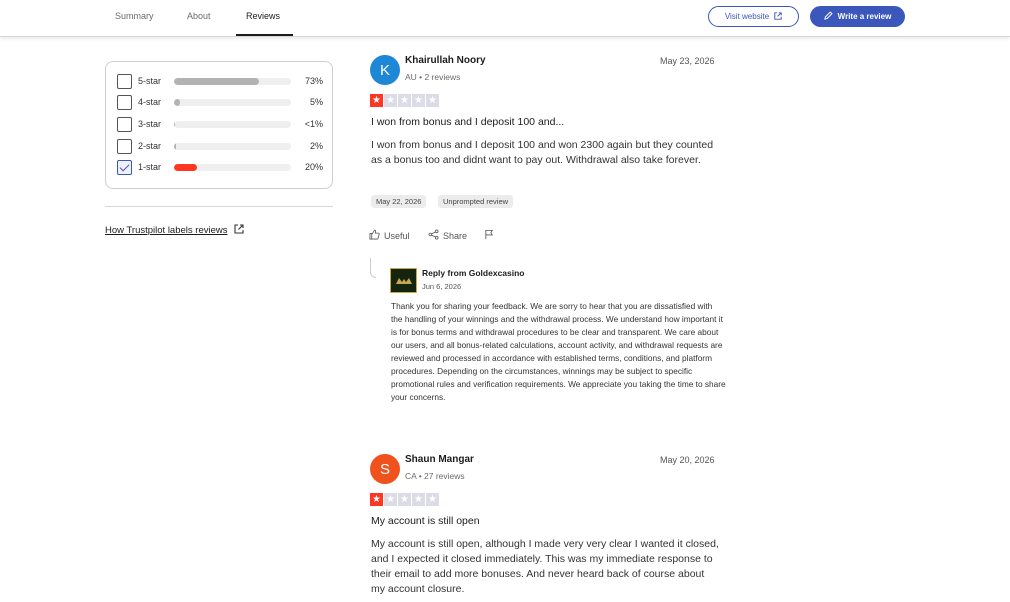 The height and width of the screenshot is (602, 1010). I want to click on filter-label: 2-star, so click(150, 146).